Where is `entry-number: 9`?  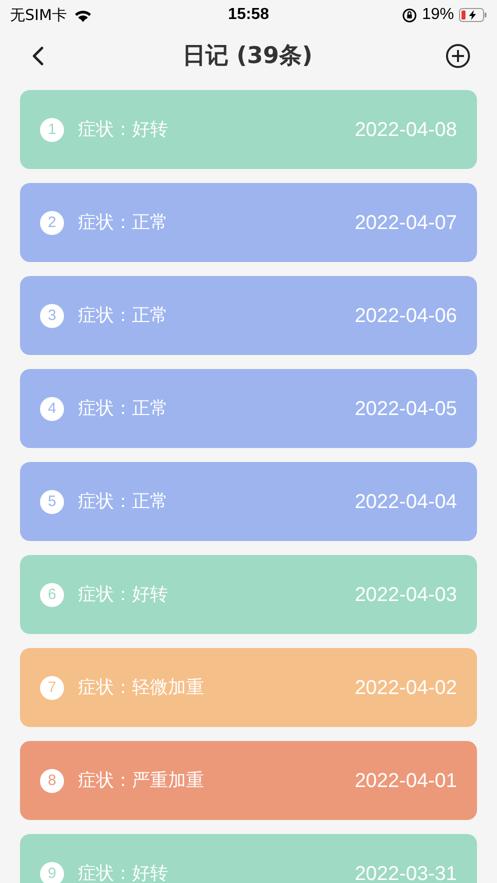
entry-number: 9 is located at coordinates (52, 872).